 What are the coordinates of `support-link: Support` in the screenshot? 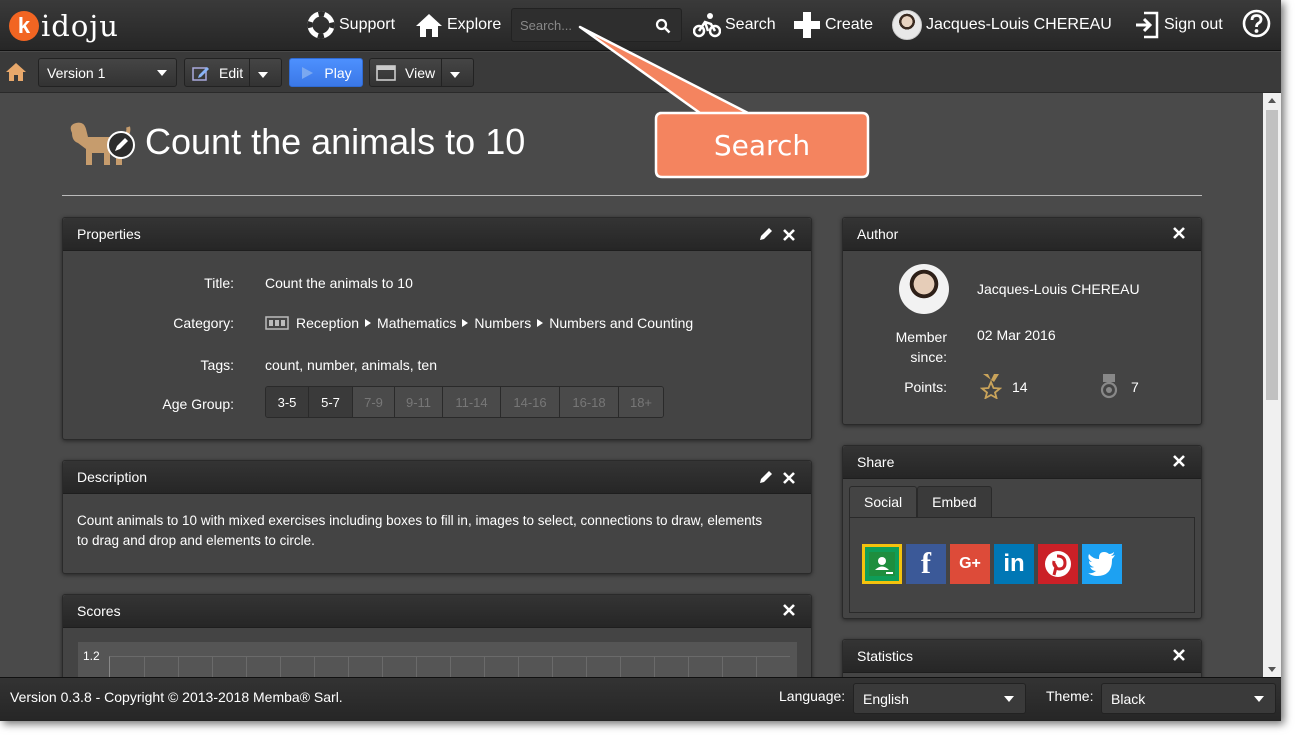 It's located at (351, 25).